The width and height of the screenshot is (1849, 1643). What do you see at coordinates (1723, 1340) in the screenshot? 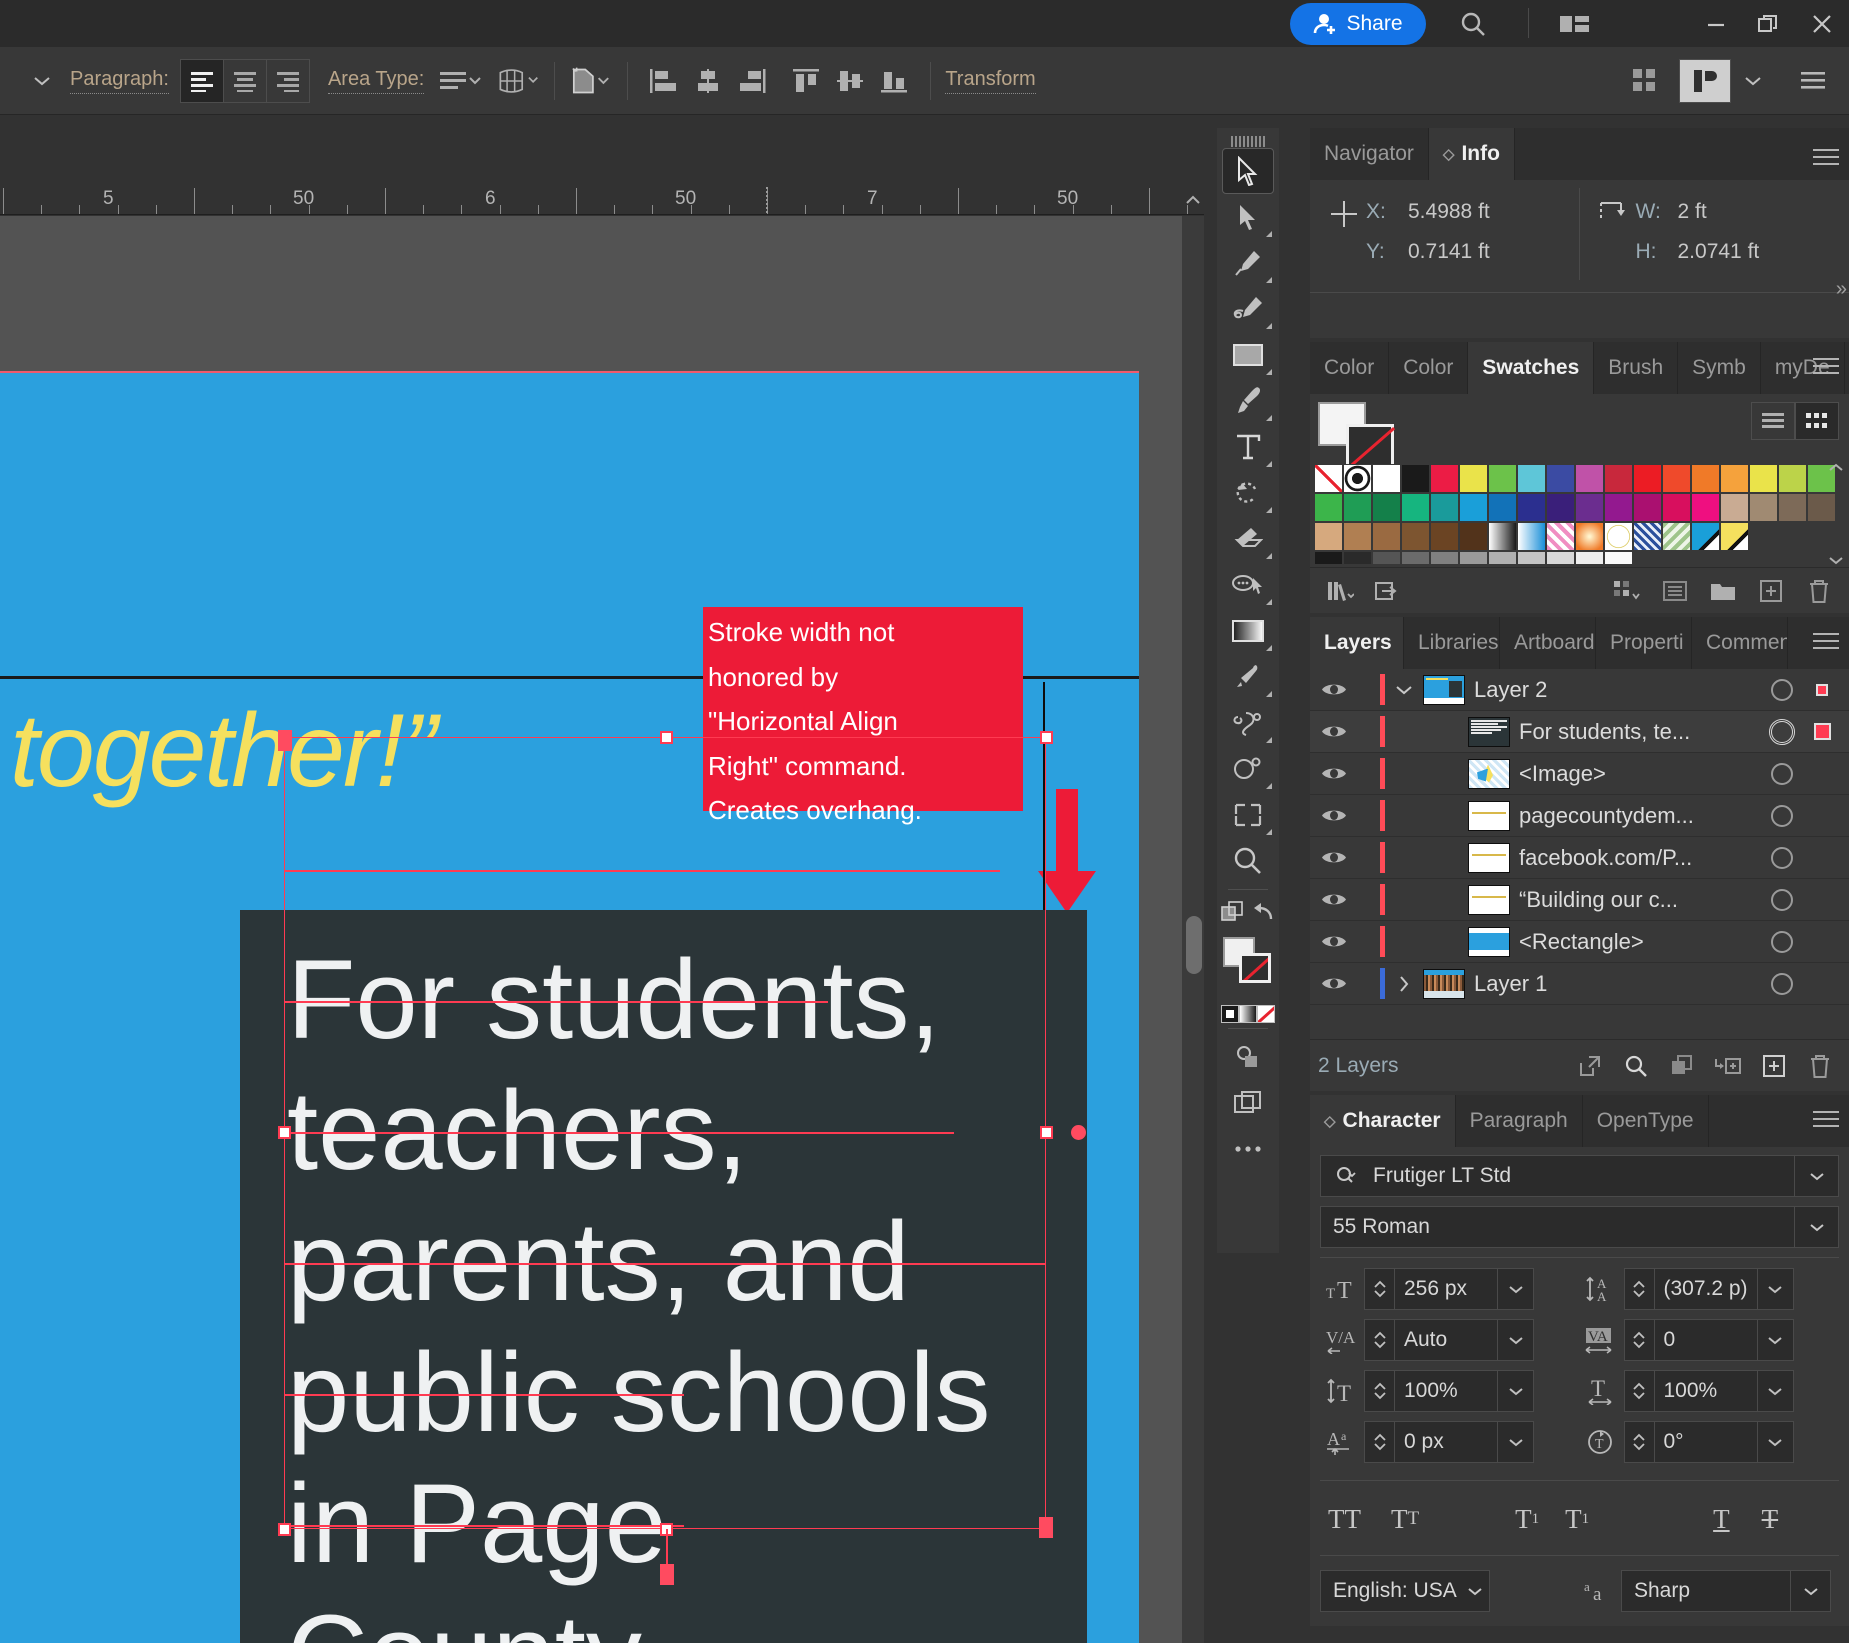
I see `tracking-field: 0` at bounding box center [1723, 1340].